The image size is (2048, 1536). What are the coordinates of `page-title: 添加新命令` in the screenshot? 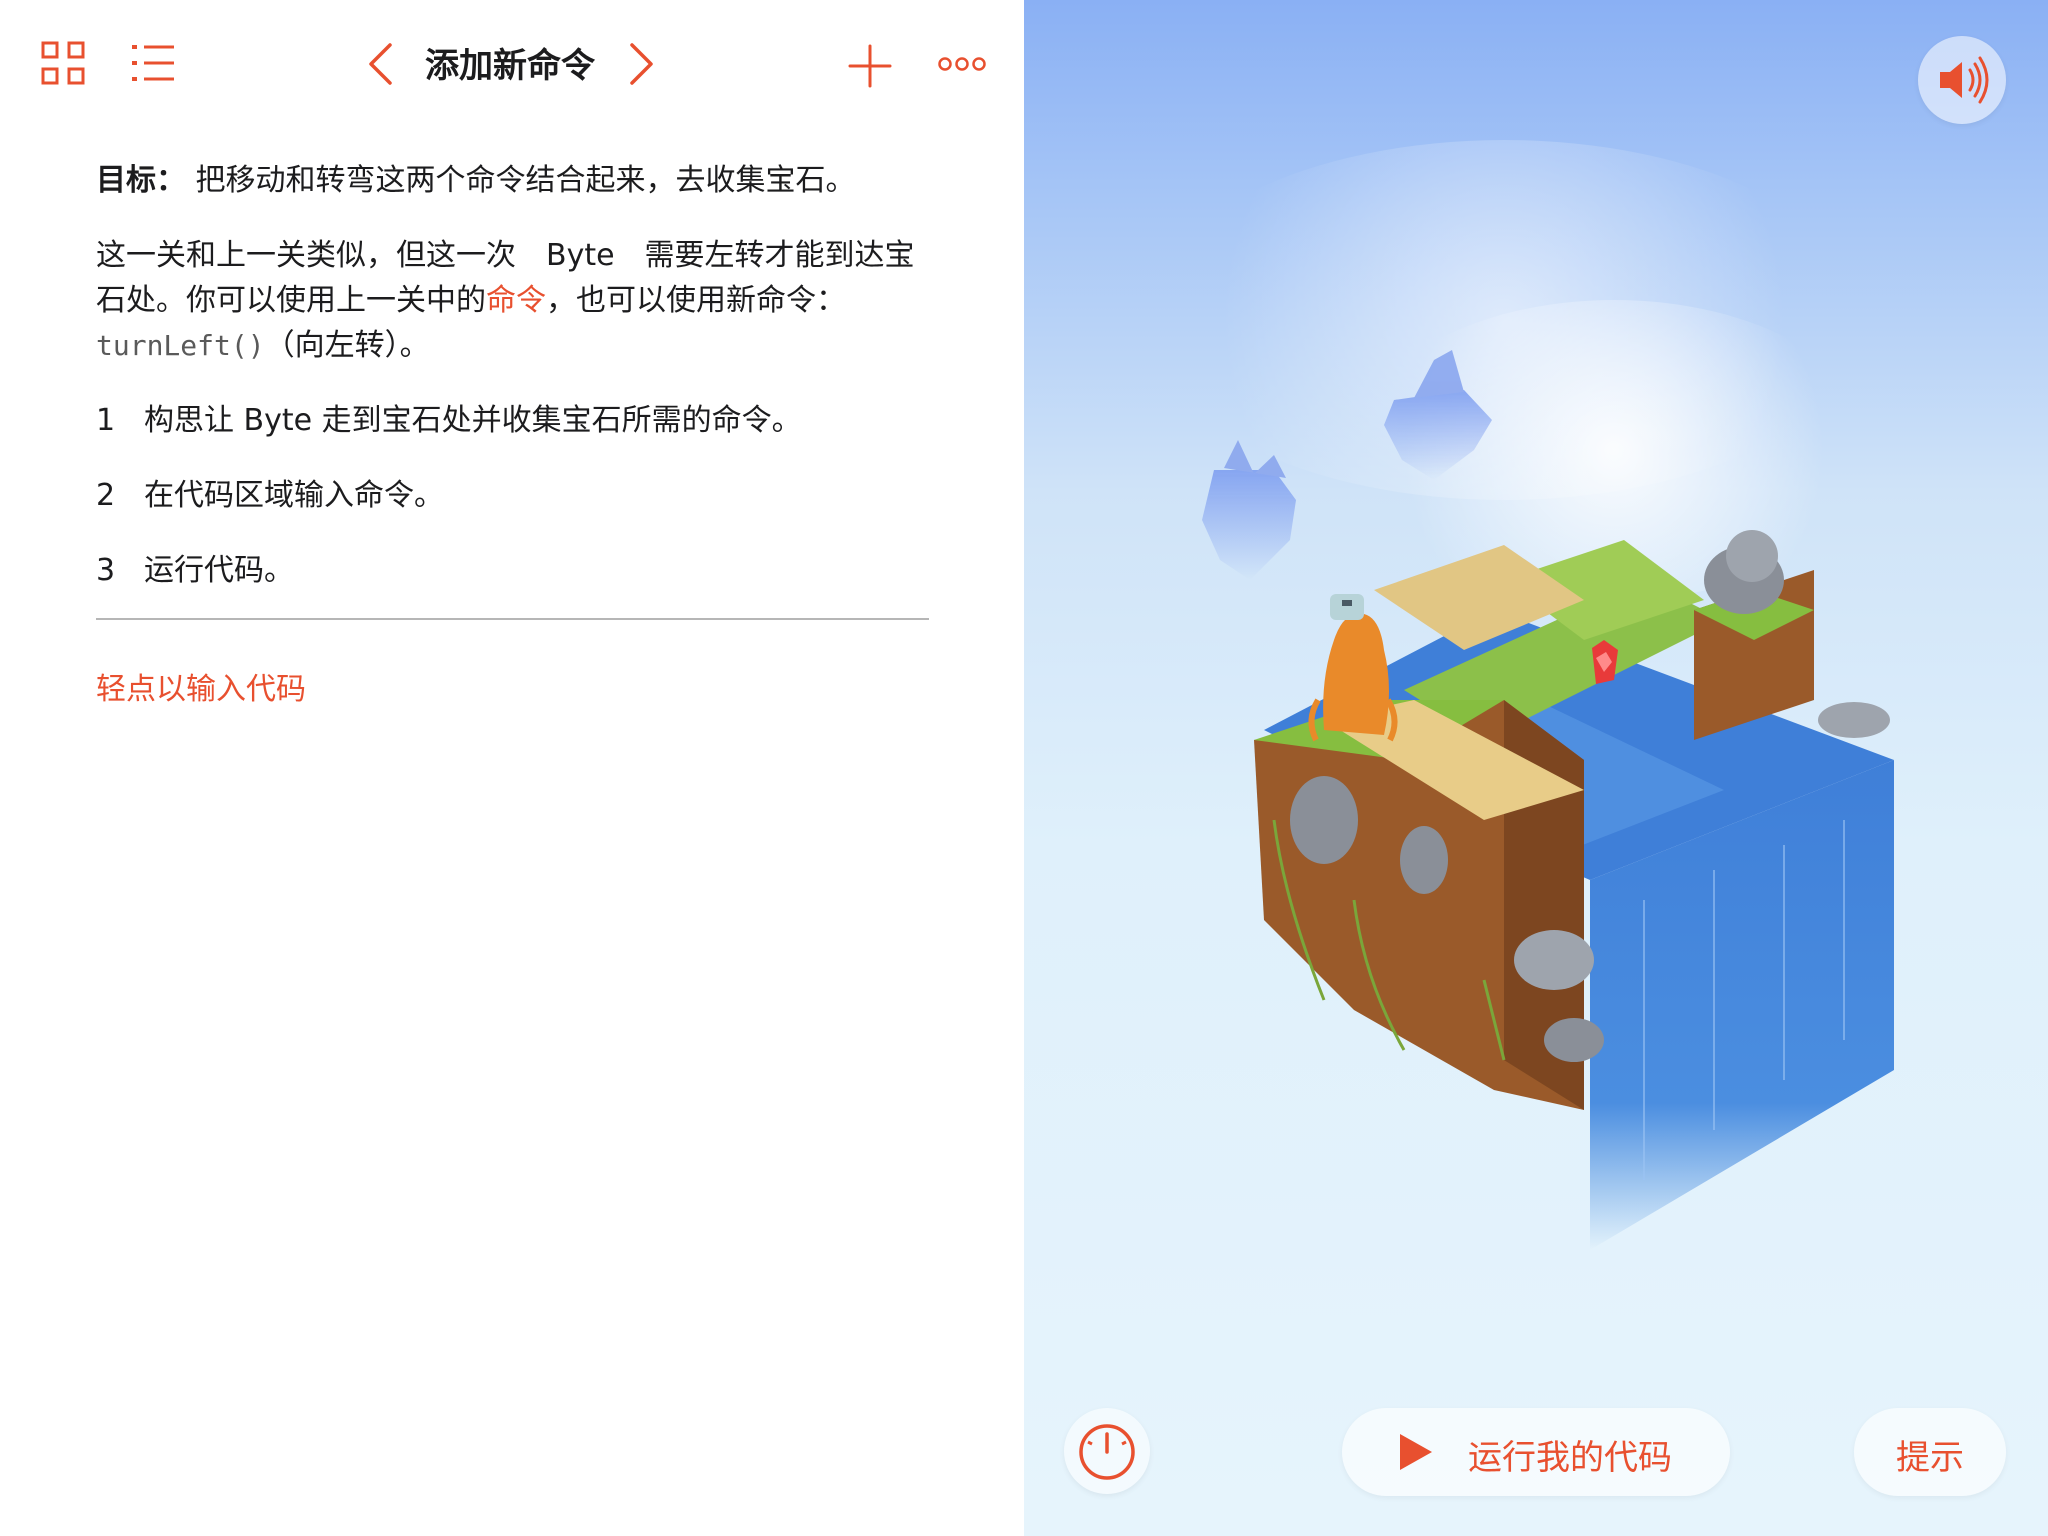 It's located at (510, 66).